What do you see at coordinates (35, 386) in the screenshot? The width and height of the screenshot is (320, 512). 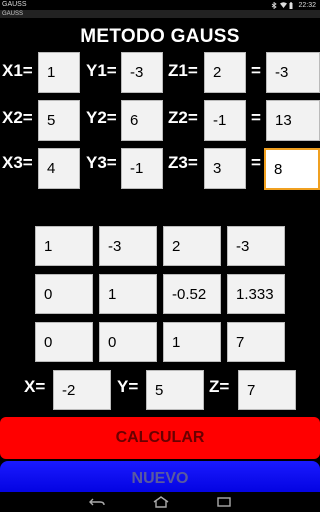 I see `result-x-label: X=` at bounding box center [35, 386].